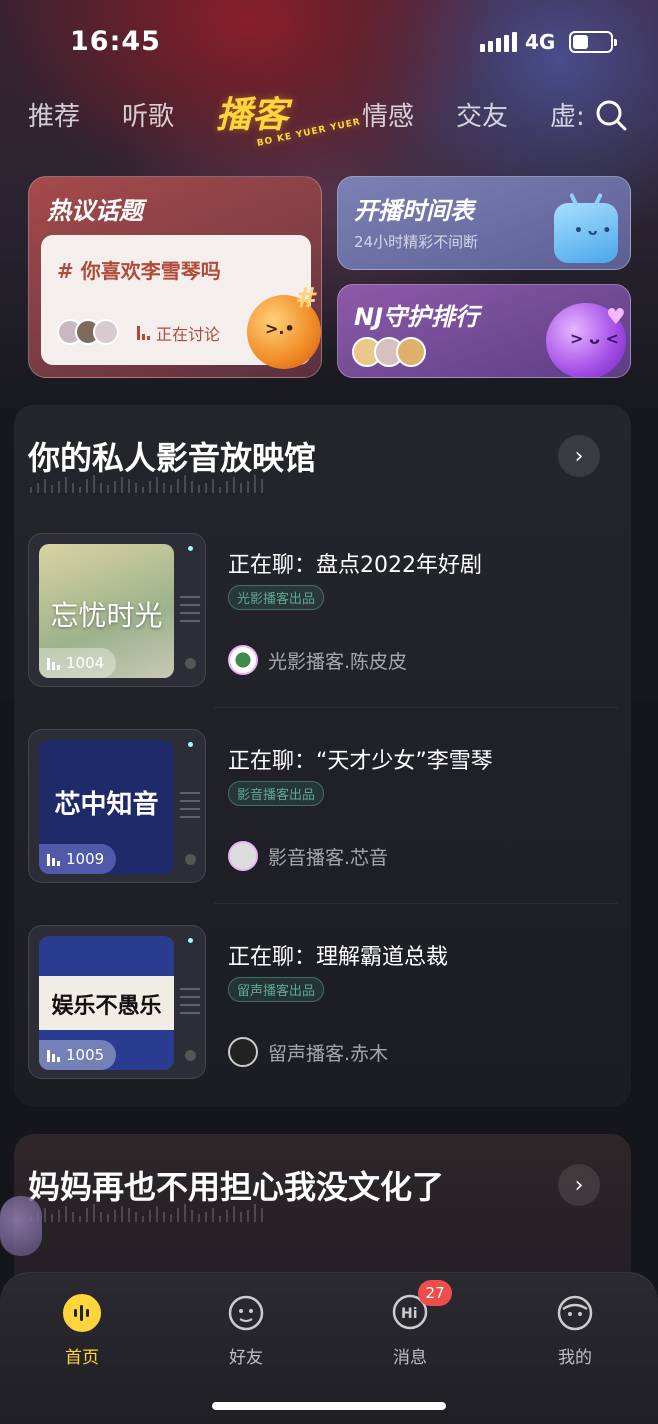 This screenshot has height=1424, width=658. I want to click on heart-icon: ♥, so click(616, 317).